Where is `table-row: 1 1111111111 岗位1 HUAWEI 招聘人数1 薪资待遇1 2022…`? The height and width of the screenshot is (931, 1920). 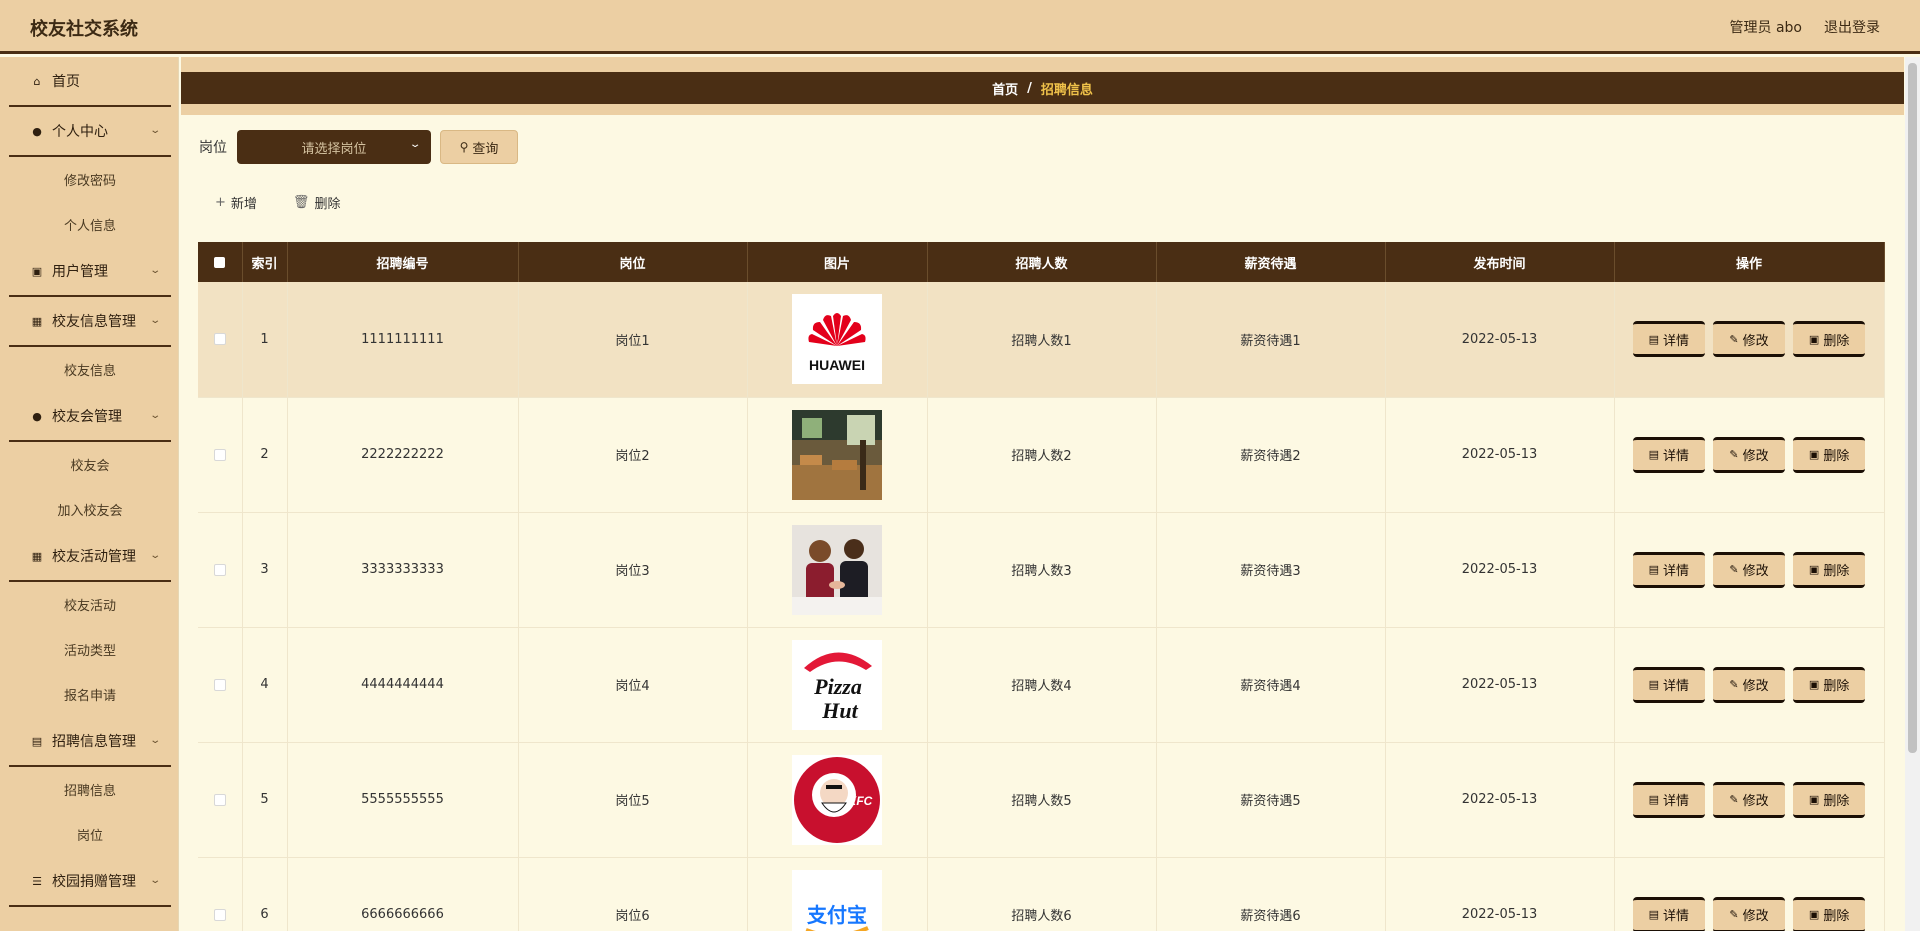
table-row: 1 1111111111 岗位1 HUAWEI 招聘人数1 薪资待遇1 2022… is located at coordinates (1041, 340).